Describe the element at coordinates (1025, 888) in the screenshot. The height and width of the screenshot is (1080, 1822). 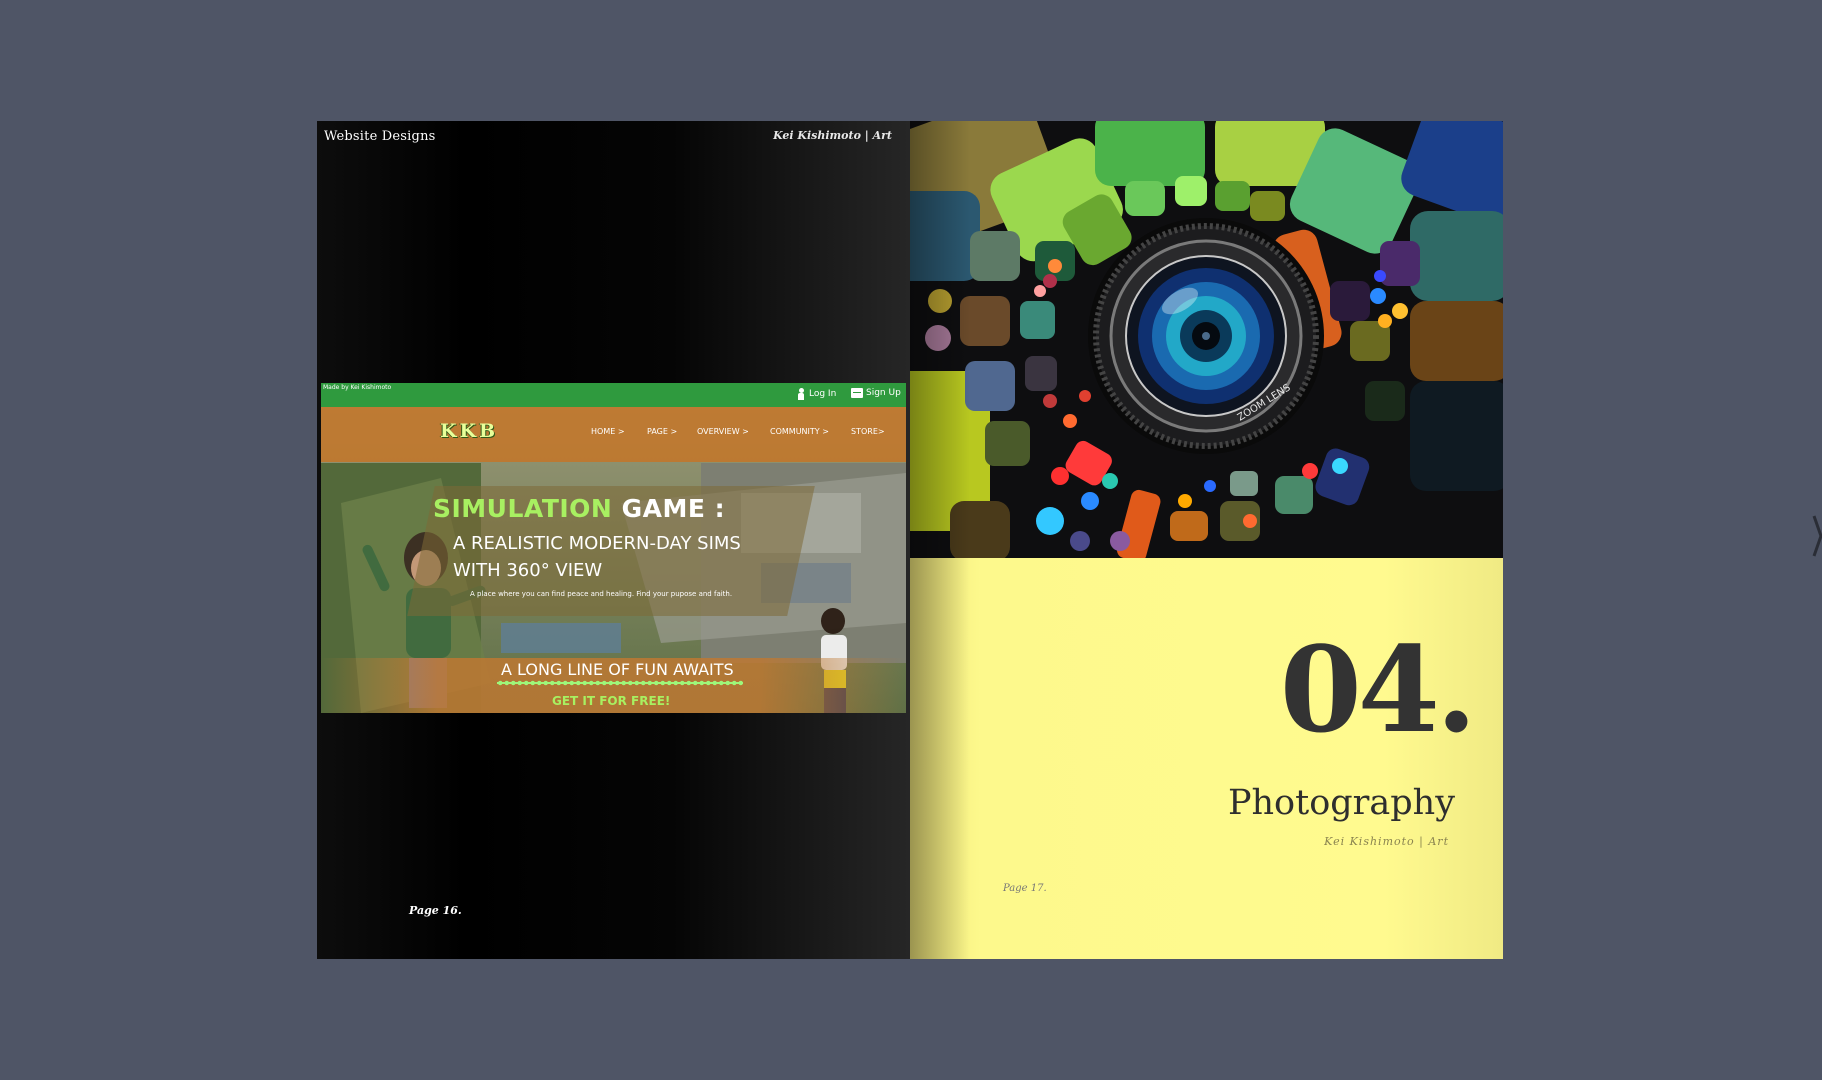
I see `page-number-right: Page 17.` at that location.